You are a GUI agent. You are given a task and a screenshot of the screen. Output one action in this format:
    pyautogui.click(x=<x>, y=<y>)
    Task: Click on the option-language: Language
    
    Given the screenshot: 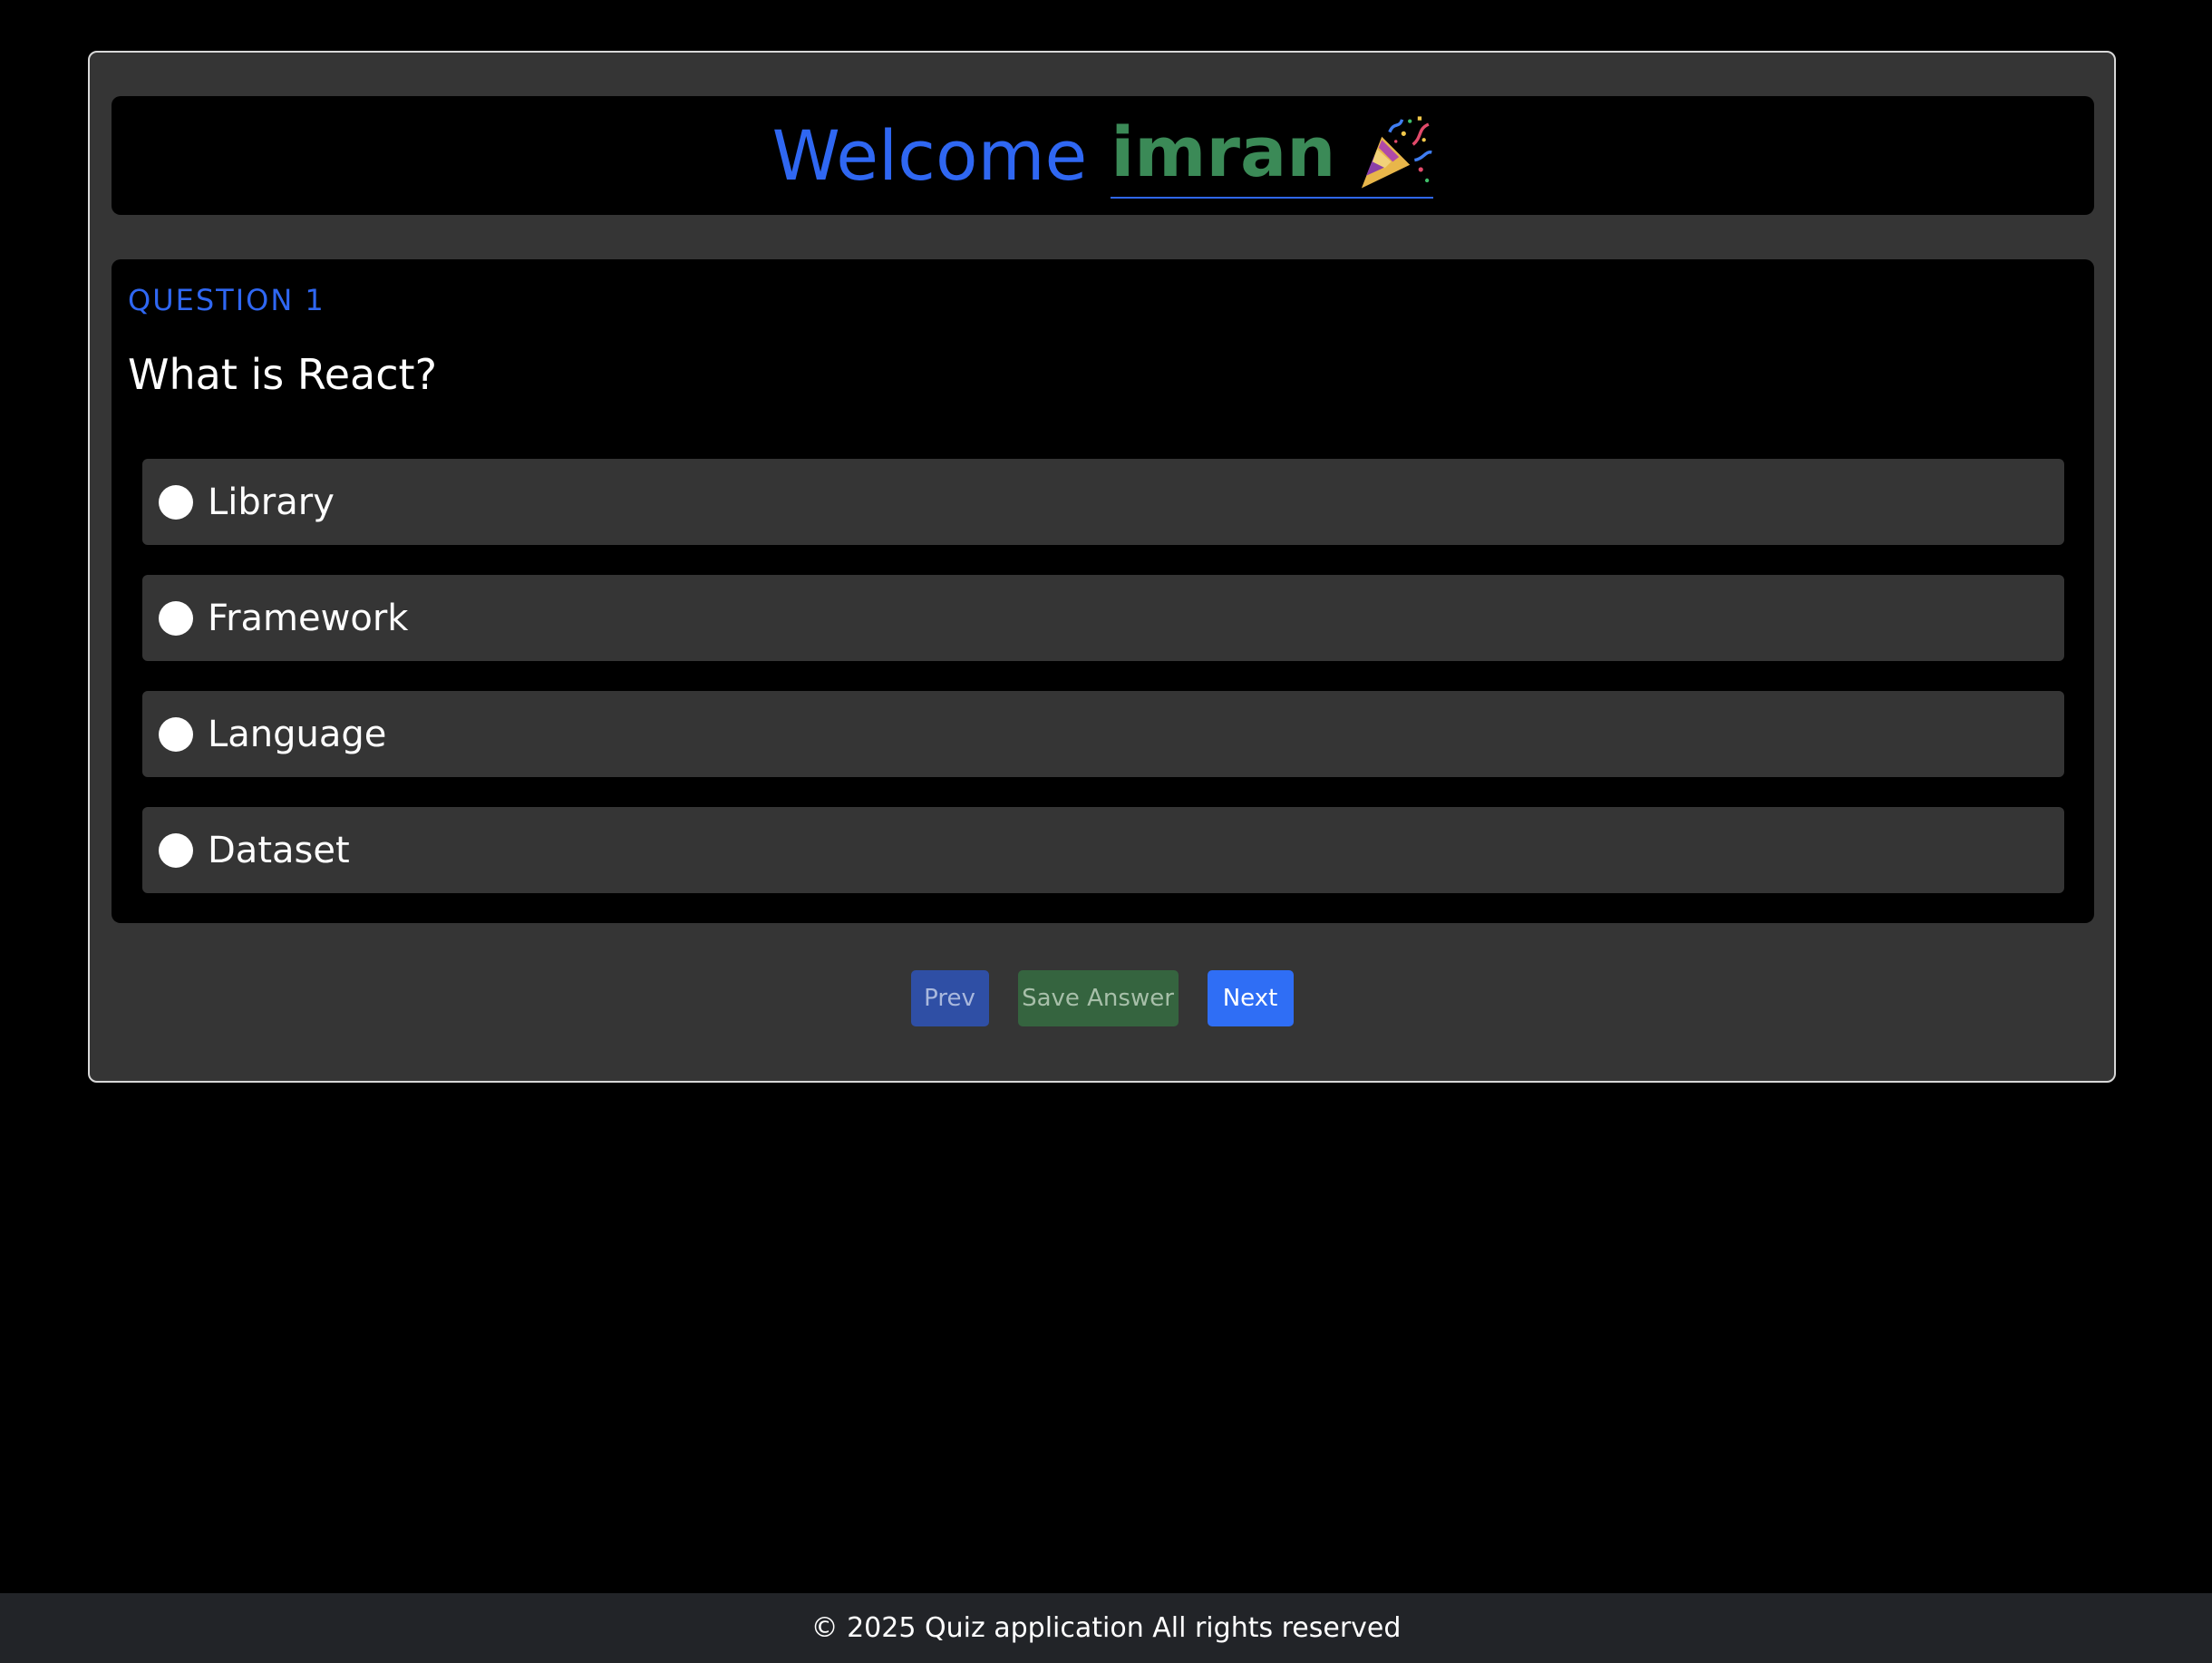 What is the action you would take?
    pyautogui.click(x=1103, y=734)
    